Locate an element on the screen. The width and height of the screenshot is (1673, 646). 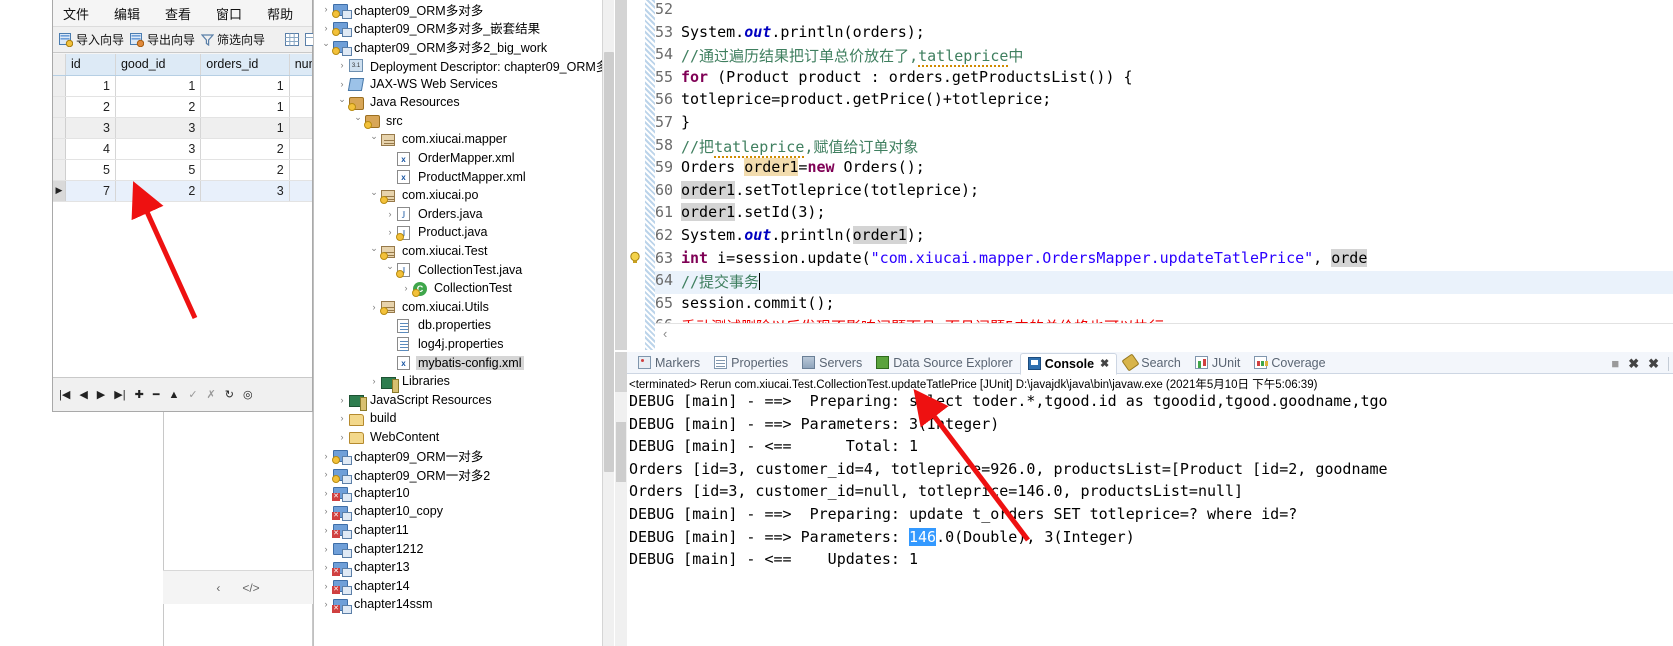
menu-edit: 编辑 is located at coordinates (127, 13).